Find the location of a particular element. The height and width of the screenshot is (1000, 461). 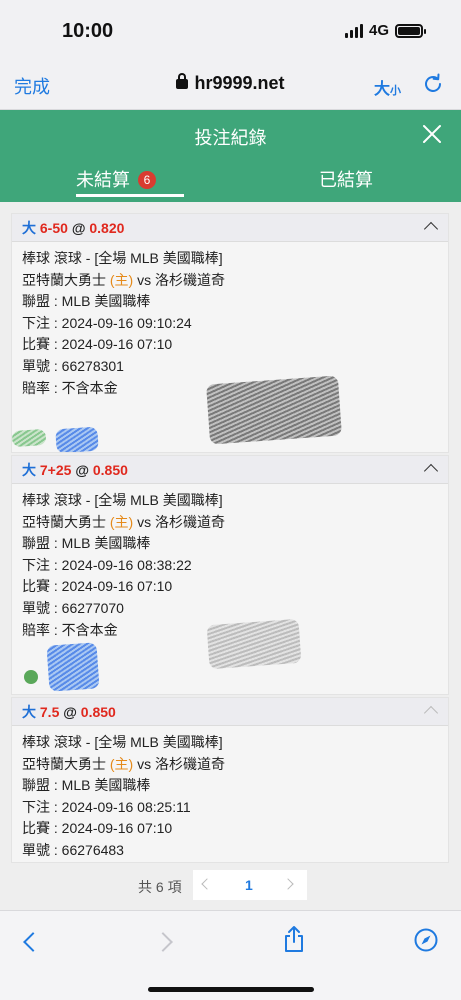

text-size-small: 小 is located at coordinates (396, 91).